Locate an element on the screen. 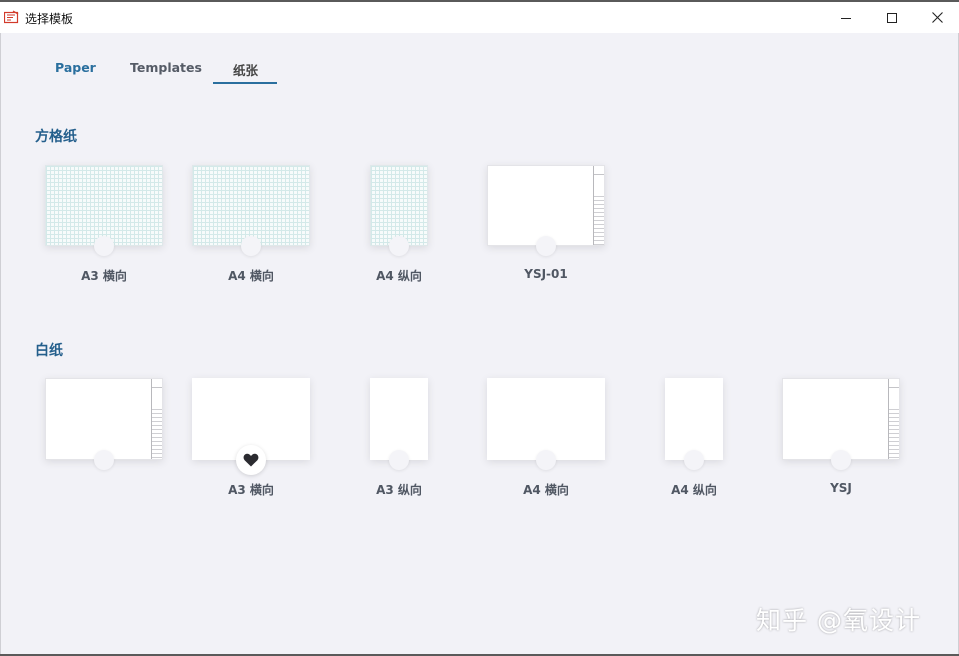 The width and height of the screenshot is (959, 656). title-bar: 选择模板 is located at coordinates (479, 16).